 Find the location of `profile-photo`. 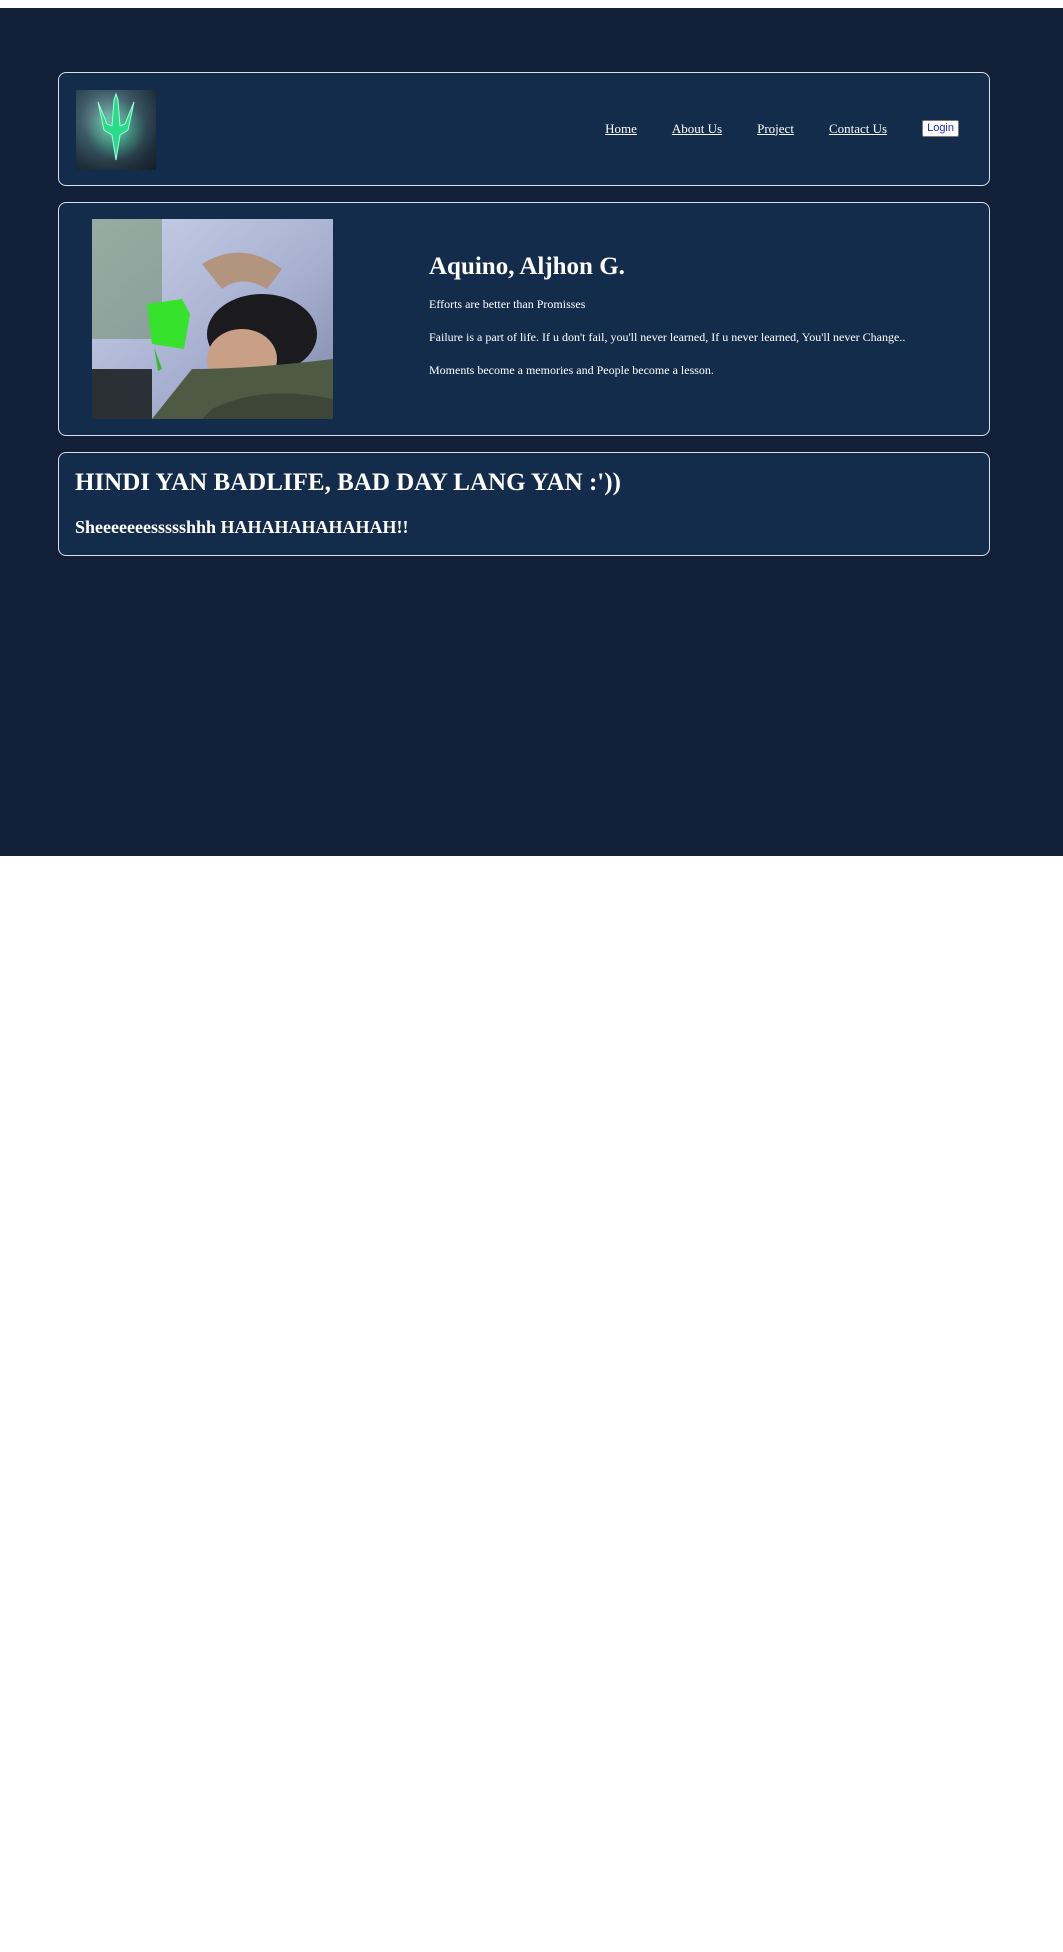

profile-photo is located at coordinates (212, 319).